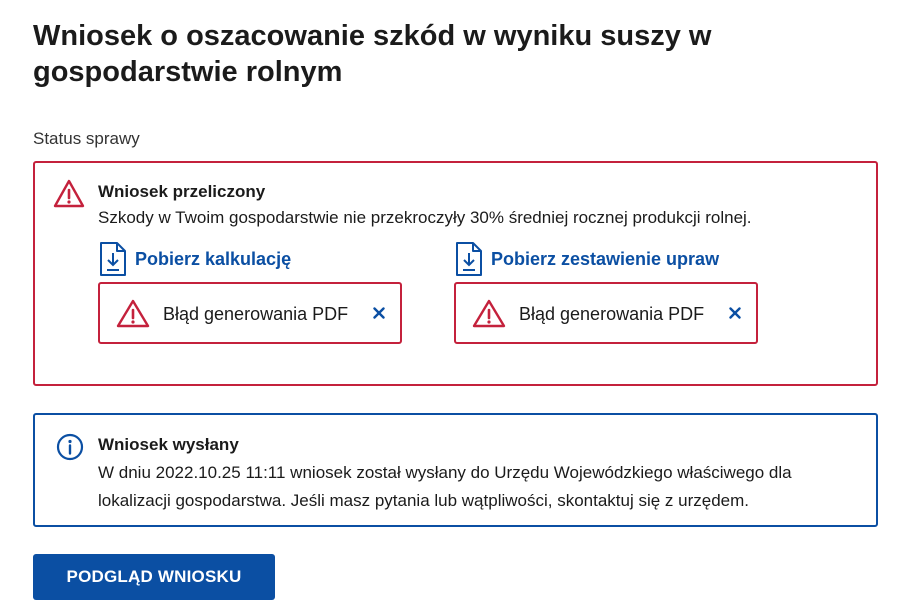 The width and height of the screenshot is (908, 612). I want to click on info-circle-icon, so click(70, 447).